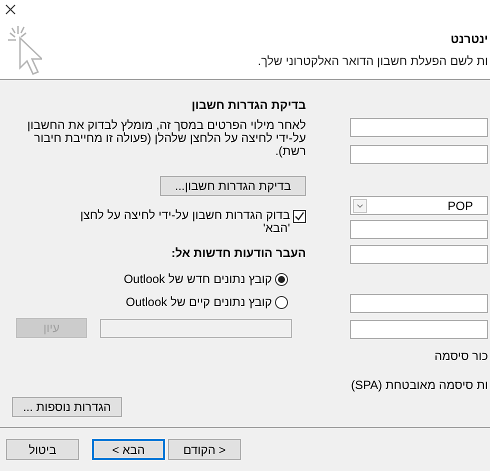  What do you see at coordinates (10, 9) in the screenshot?
I see `close-icon` at bounding box center [10, 9].